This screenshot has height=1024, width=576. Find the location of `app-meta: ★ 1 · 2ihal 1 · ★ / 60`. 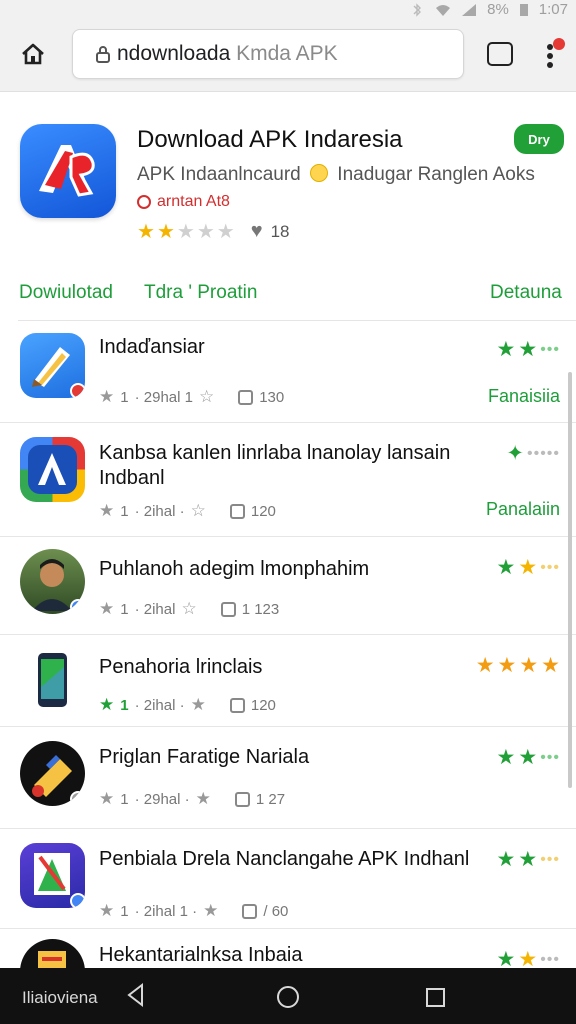

app-meta: ★ 1 · 2ihal 1 · ★ / 60 is located at coordinates (193, 911).